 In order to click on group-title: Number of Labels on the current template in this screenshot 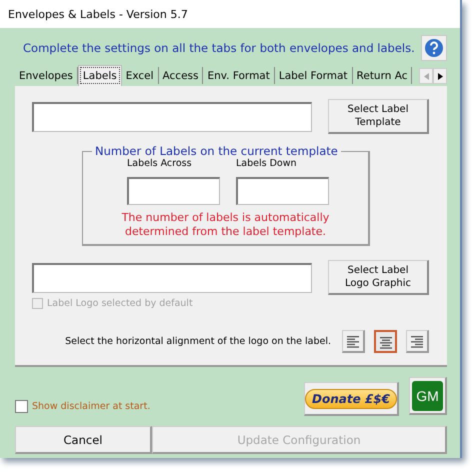, I will do `click(216, 151)`.